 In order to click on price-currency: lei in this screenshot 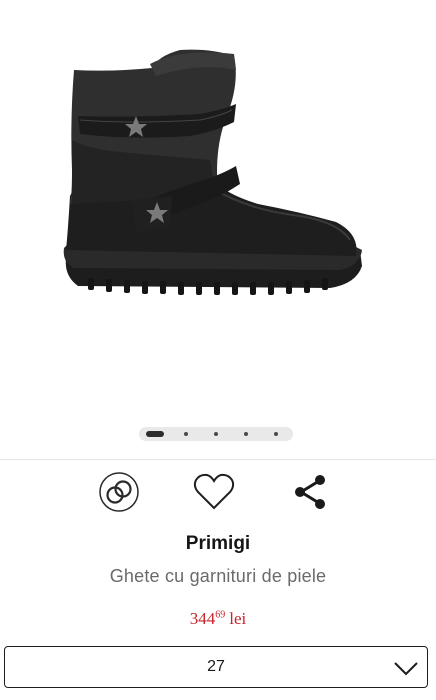, I will do `click(238, 618)`.